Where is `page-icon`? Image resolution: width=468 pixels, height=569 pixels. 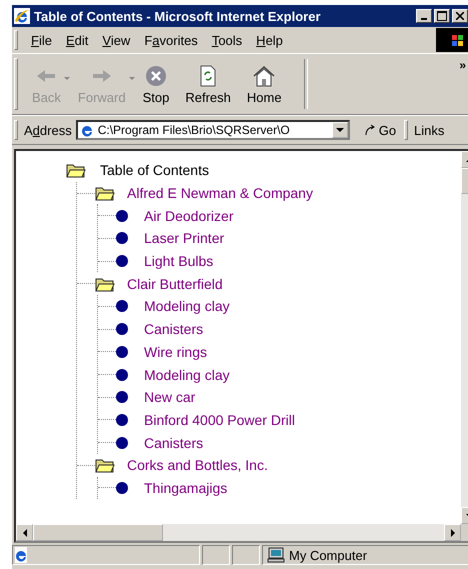
page-icon is located at coordinates (21, 555).